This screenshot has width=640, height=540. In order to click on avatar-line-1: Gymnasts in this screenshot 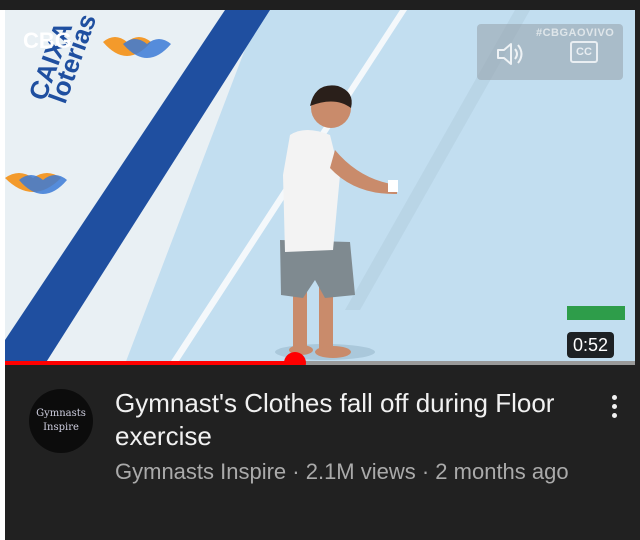, I will do `click(61, 413)`.